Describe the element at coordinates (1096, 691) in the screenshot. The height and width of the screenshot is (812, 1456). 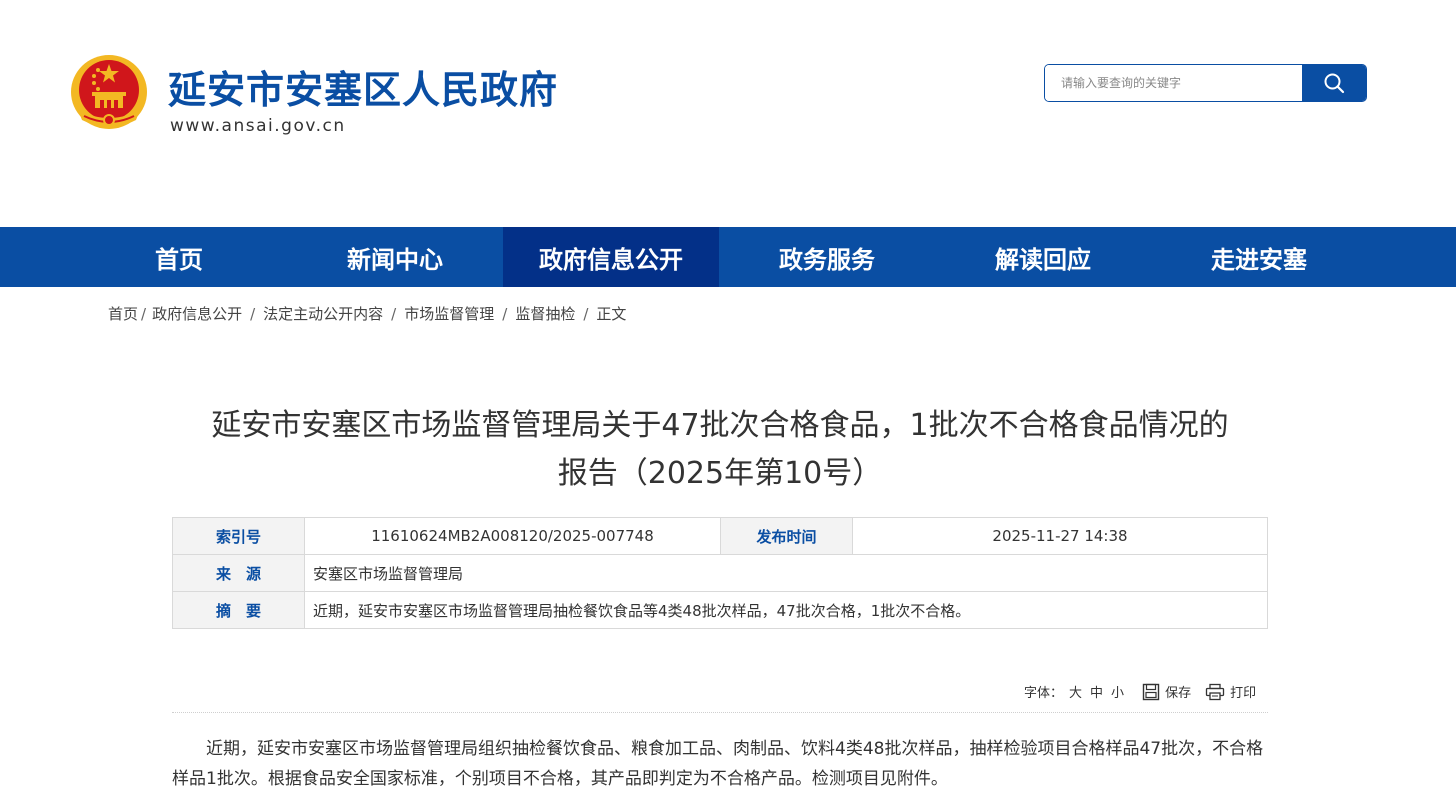
I see `font-size-medium-button: 中` at that location.